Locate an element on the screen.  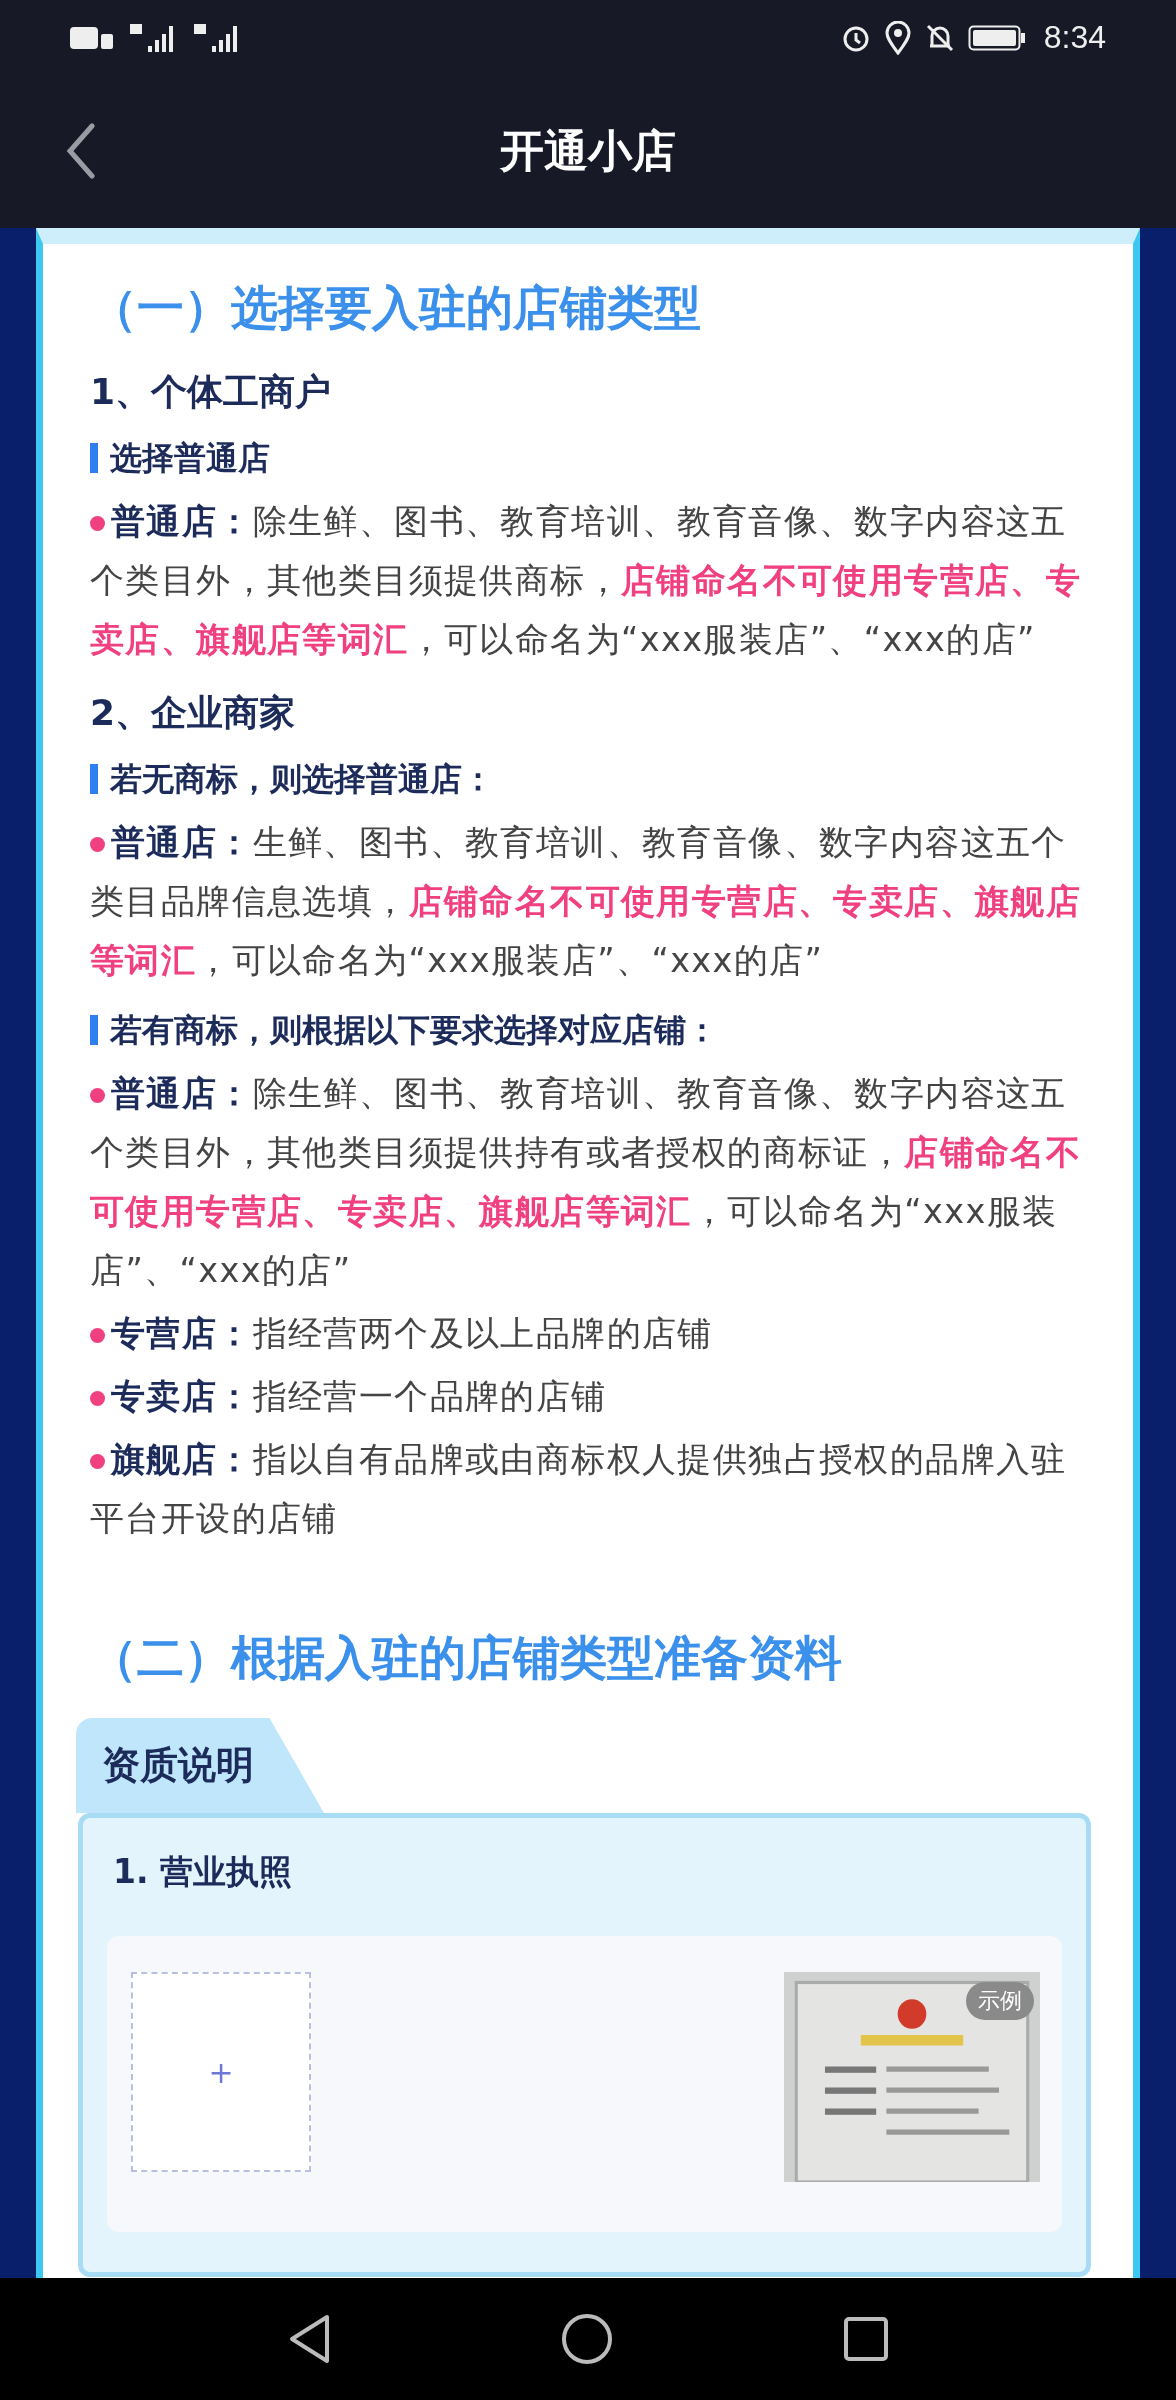
group-title: 2、企业商家 is located at coordinates (193, 713).